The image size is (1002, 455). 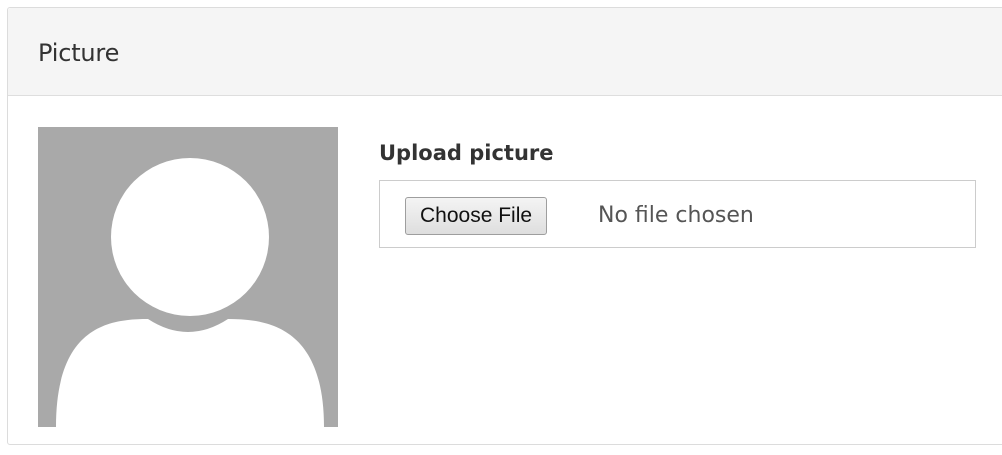 I want to click on file-input: Choose File No file chosen, so click(x=677, y=214).